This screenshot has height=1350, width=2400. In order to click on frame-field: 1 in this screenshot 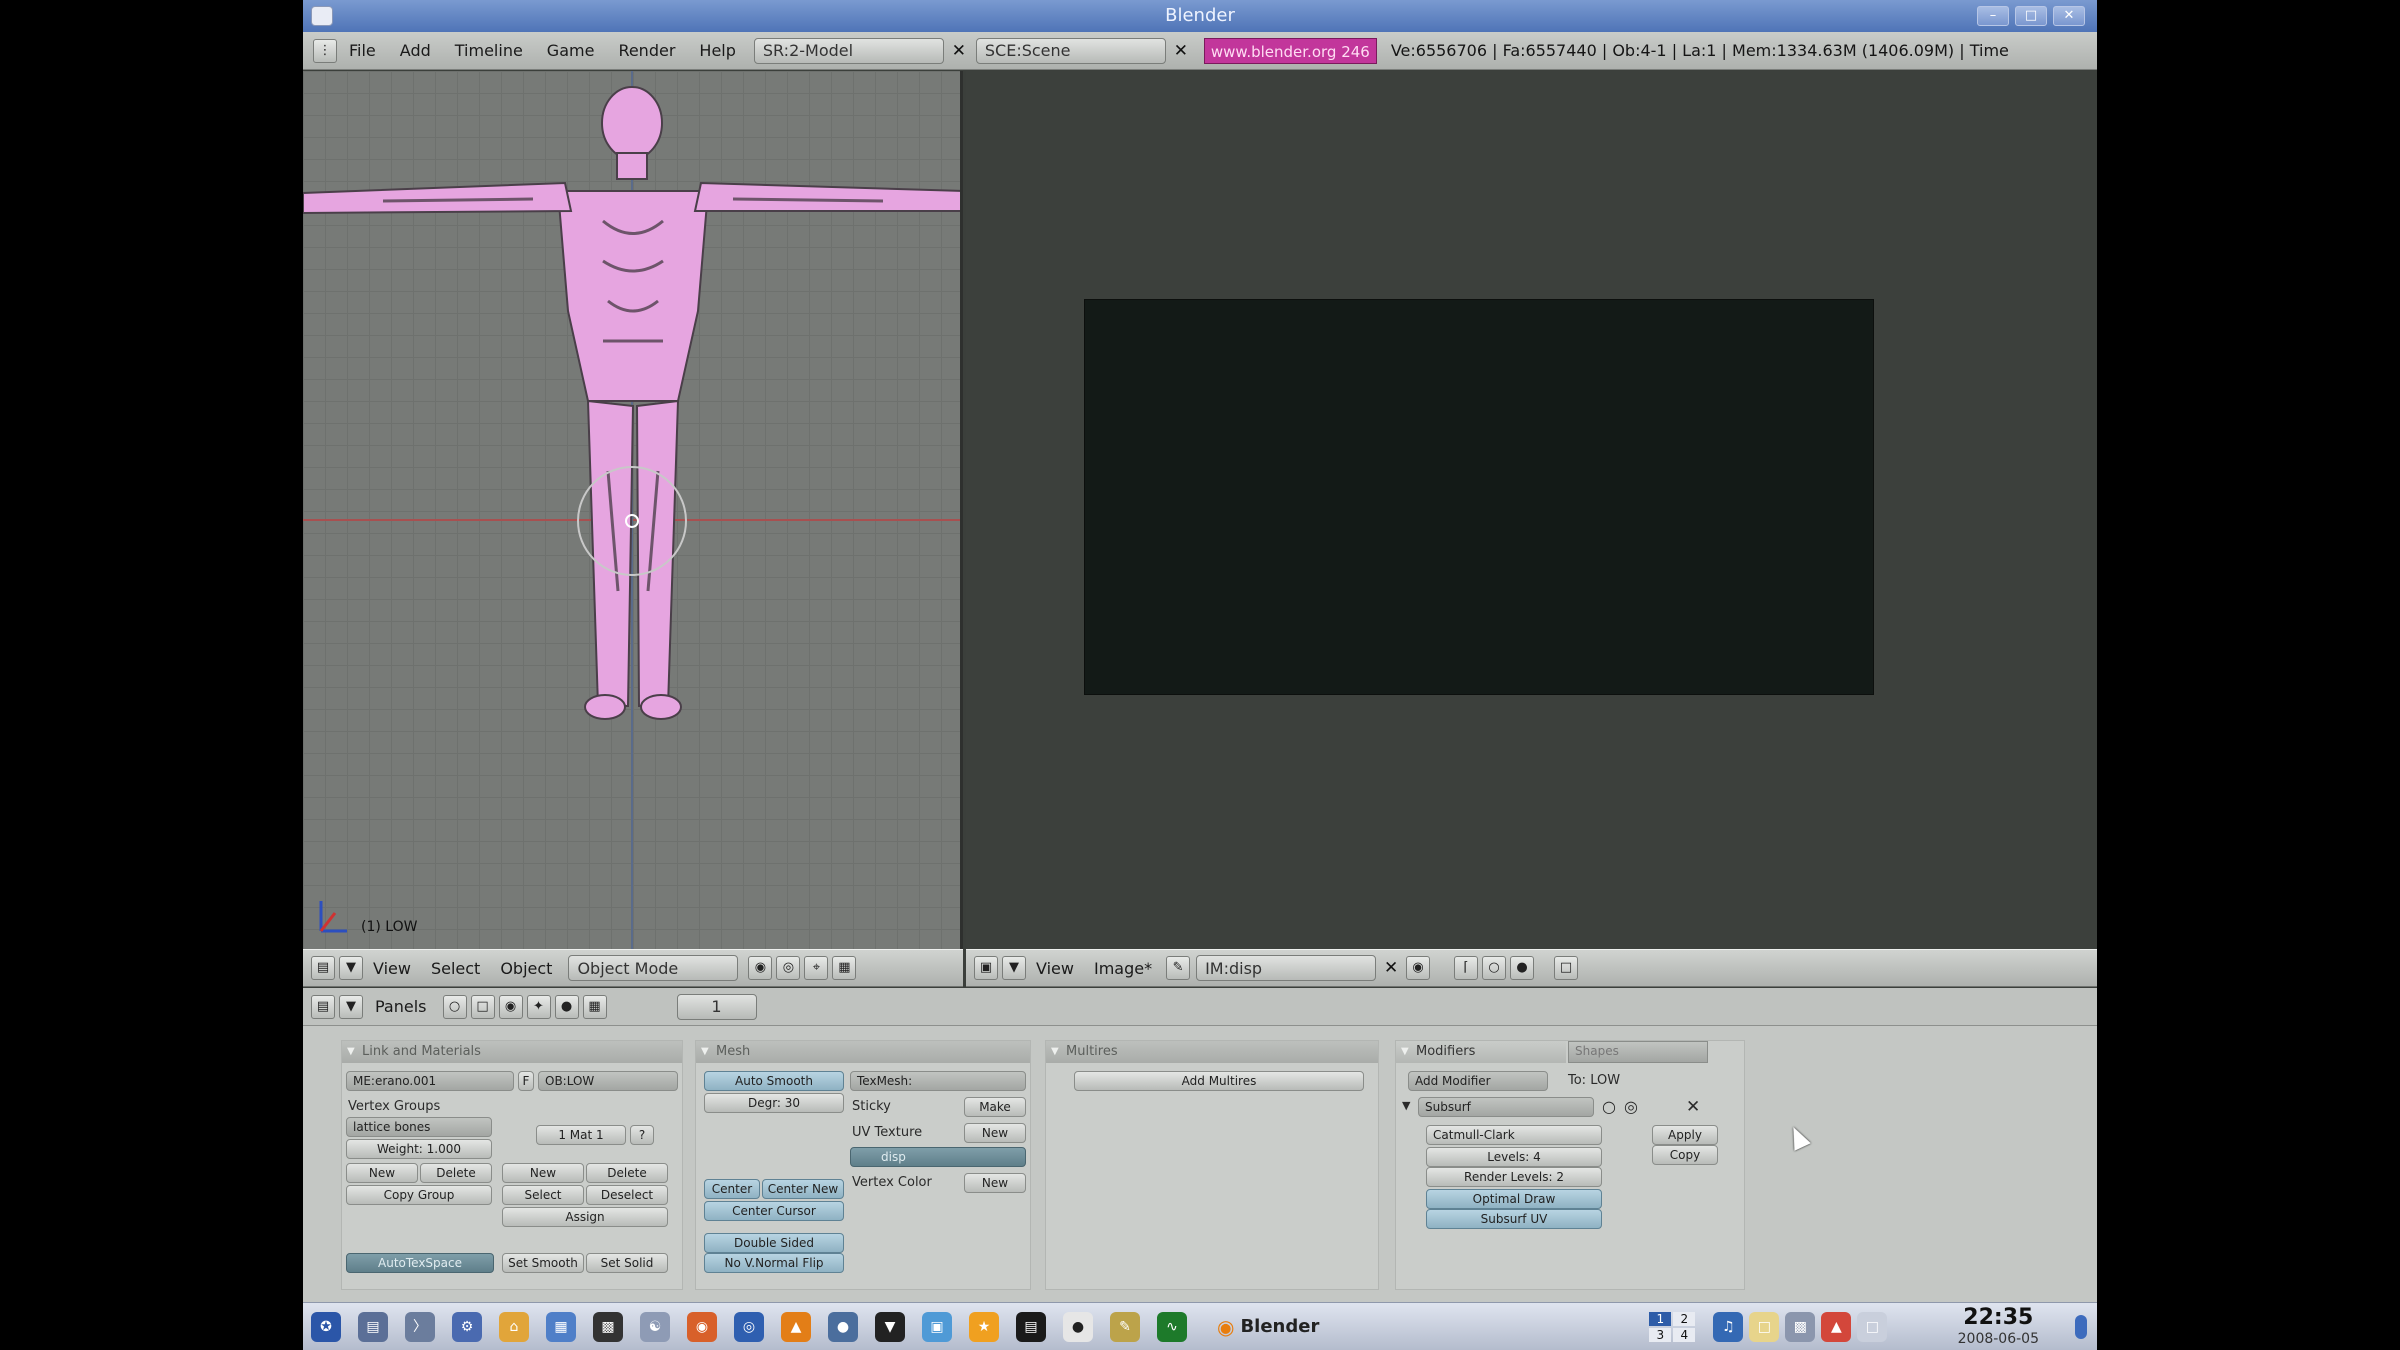, I will do `click(716, 1006)`.